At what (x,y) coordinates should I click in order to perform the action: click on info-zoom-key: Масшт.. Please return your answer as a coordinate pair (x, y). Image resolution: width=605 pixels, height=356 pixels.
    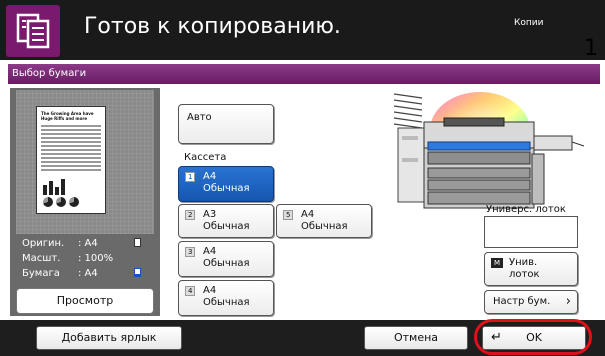
    Looking at the image, I should click on (41, 258).